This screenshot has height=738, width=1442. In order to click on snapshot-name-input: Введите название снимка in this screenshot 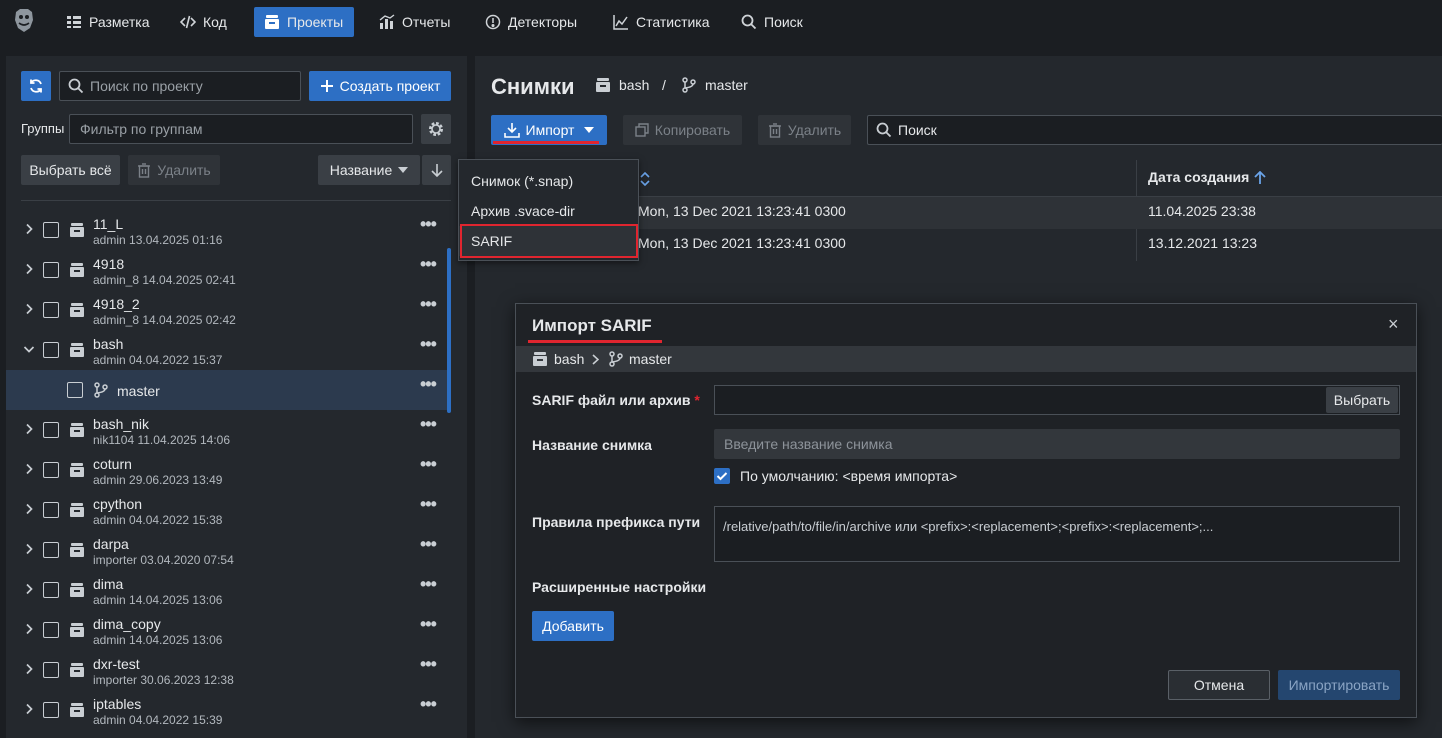, I will do `click(1057, 444)`.